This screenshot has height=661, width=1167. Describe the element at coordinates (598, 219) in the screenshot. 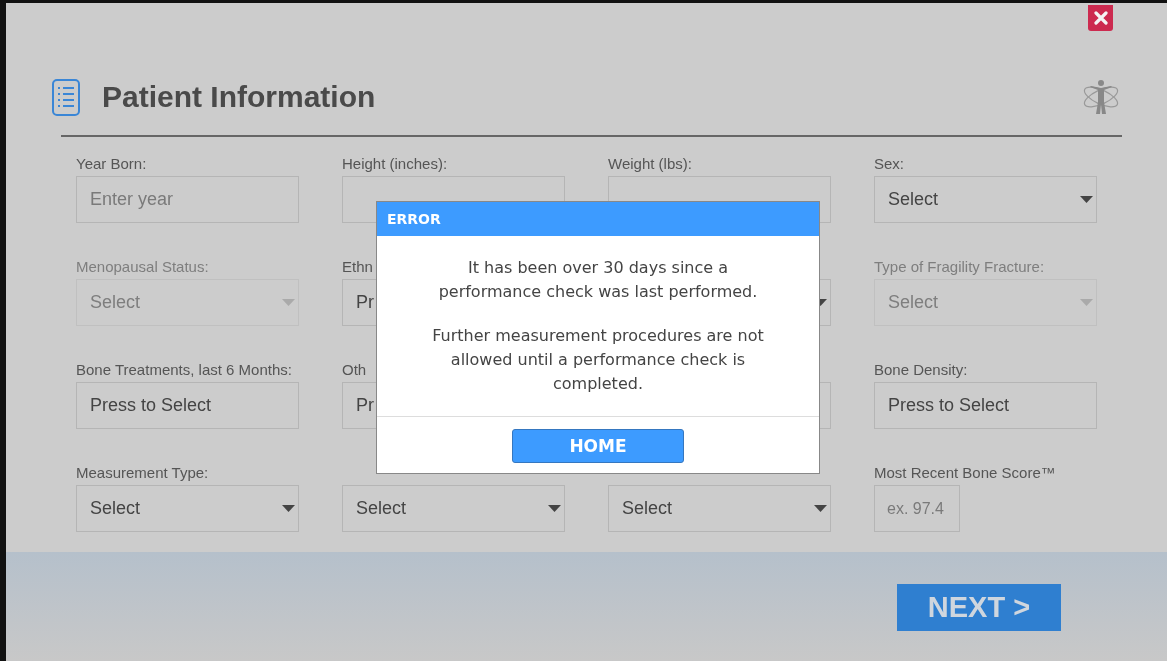

I see `dialog-title: ERROR` at that location.